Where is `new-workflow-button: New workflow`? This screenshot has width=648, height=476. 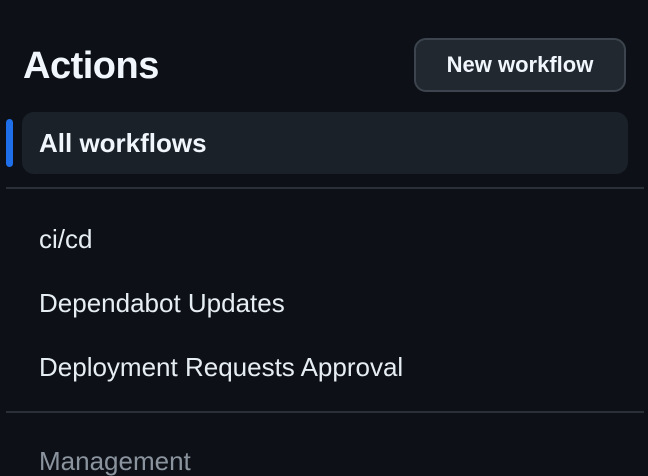
new-workflow-button: New workflow is located at coordinates (520, 65).